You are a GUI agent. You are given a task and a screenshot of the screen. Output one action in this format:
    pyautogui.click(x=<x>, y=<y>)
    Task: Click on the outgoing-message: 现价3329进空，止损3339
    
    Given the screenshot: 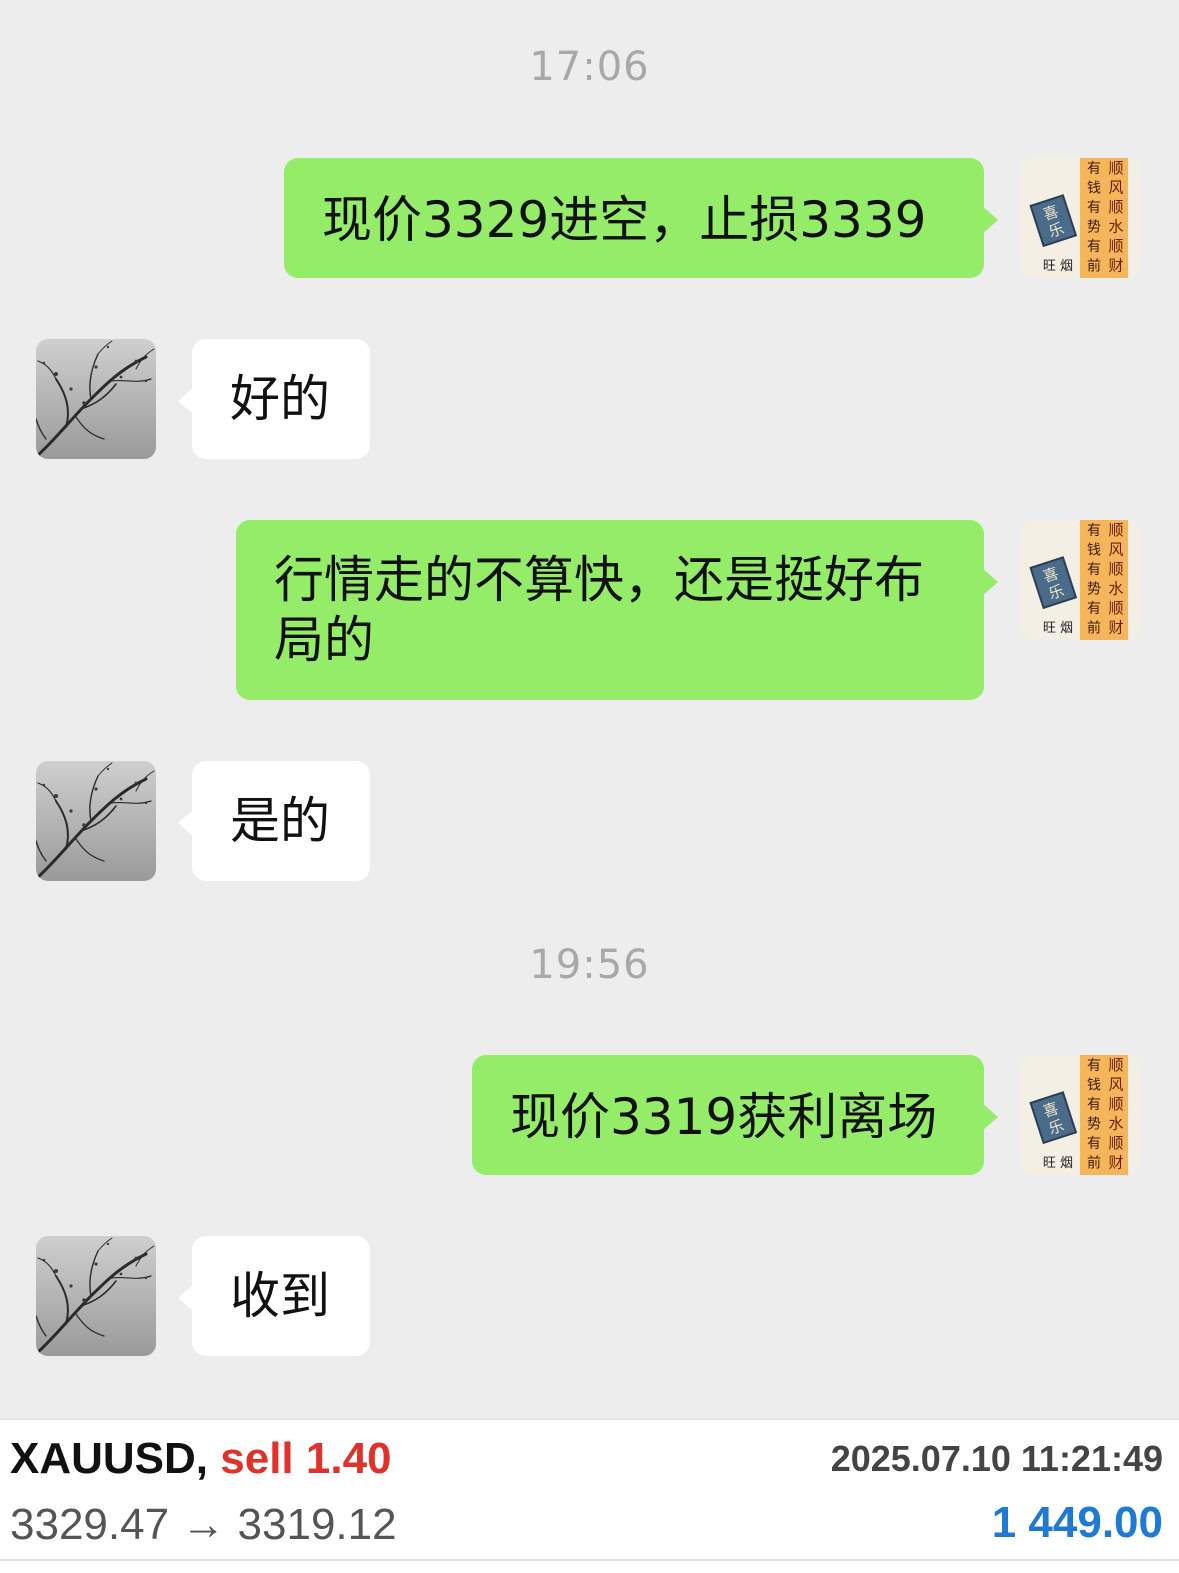 What is the action you would take?
    pyautogui.click(x=641, y=218)
    